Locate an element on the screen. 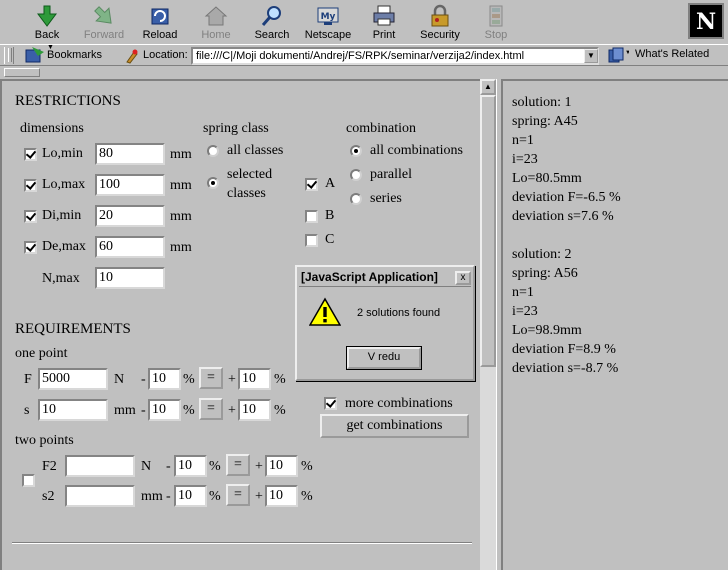  all-combinations-label: all combinations is located at coordinates (416, 150).